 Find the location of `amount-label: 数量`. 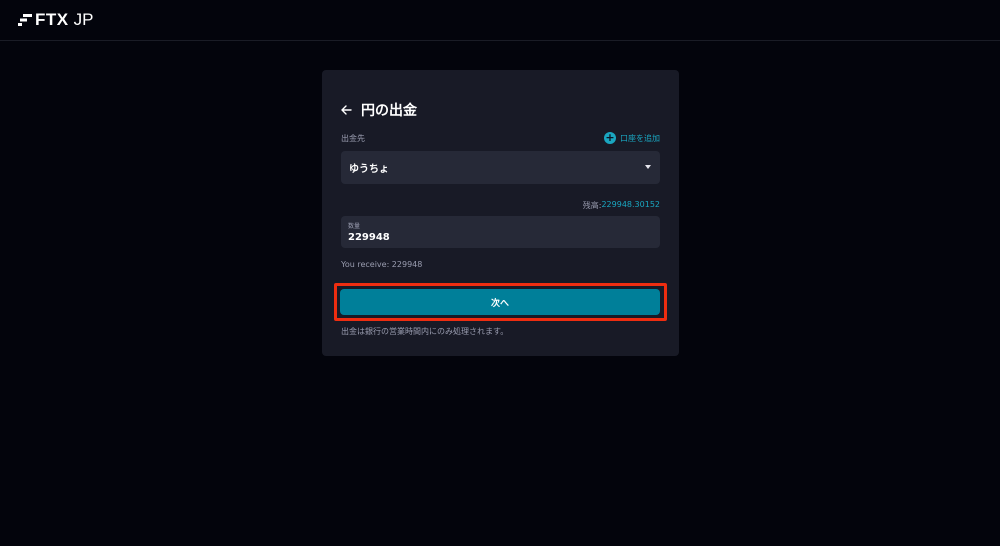

amount-label: 数量 is located at coordinates (354, 226).